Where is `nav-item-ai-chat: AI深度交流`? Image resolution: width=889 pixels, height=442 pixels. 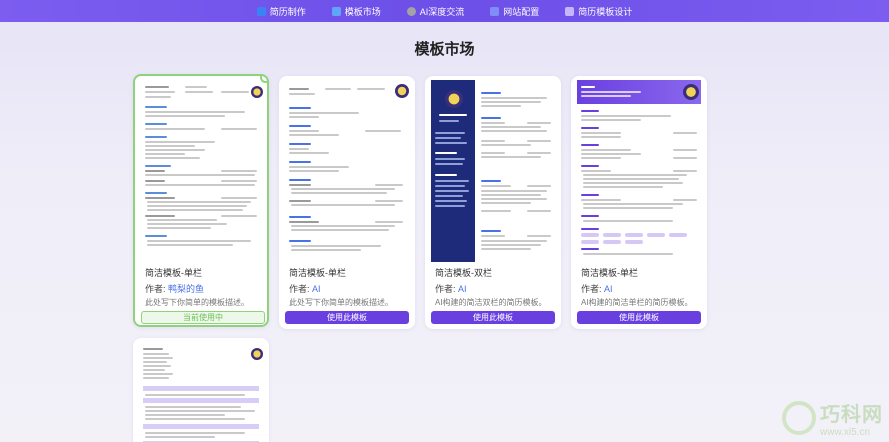
nav-item-ai-chat: AI深度交流 is located at coordinates (435, 11).